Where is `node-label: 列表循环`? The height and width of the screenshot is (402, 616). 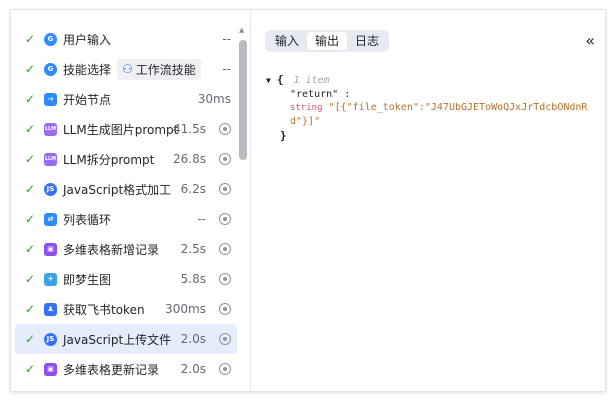
node-label: 列表循环 is located at coordinates (87, 219).